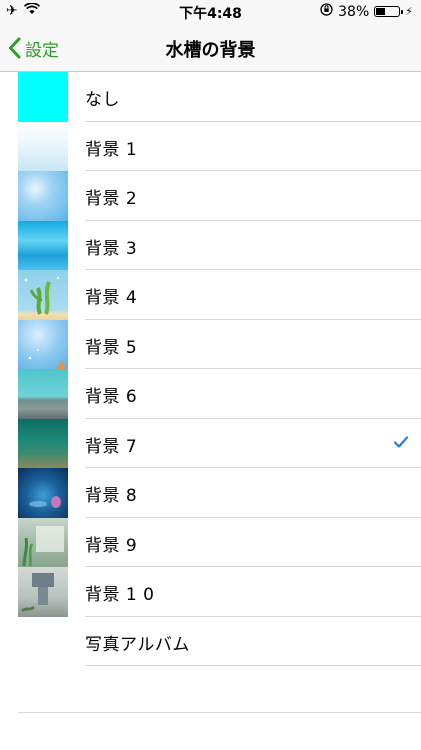  What do you see at coordinates (111, 199) in the screenshot?
I see `item-label: 背景 2` at bounding box center [111, 199].